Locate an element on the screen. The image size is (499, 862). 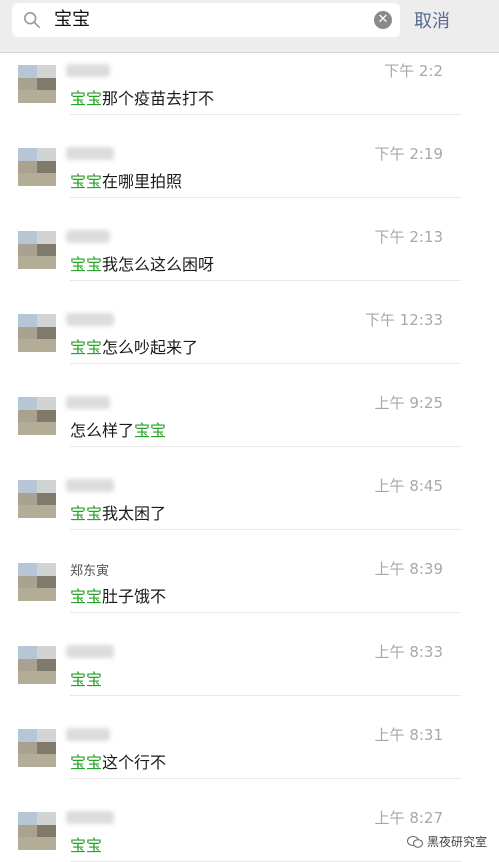
message-time: 下午 12:33 is located at coordinates (404, 320).